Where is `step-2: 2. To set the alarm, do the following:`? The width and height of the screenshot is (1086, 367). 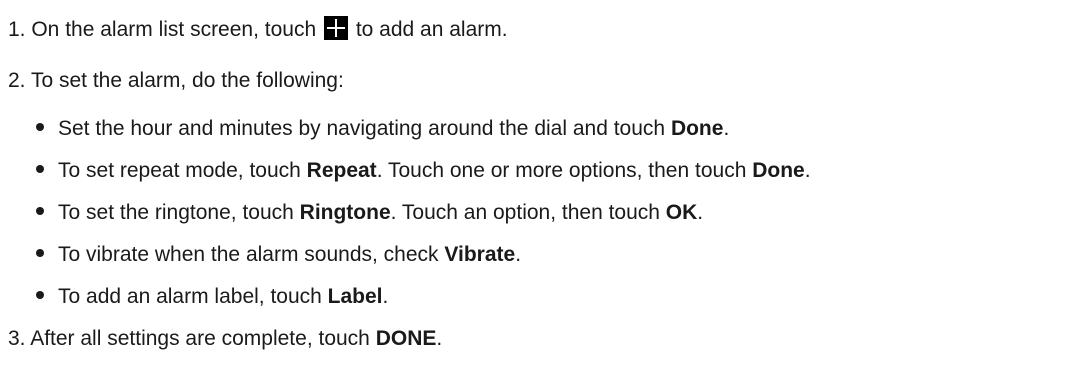 step-2: 2. To set the alarm, do the following: is located at coordinates (176, 81).